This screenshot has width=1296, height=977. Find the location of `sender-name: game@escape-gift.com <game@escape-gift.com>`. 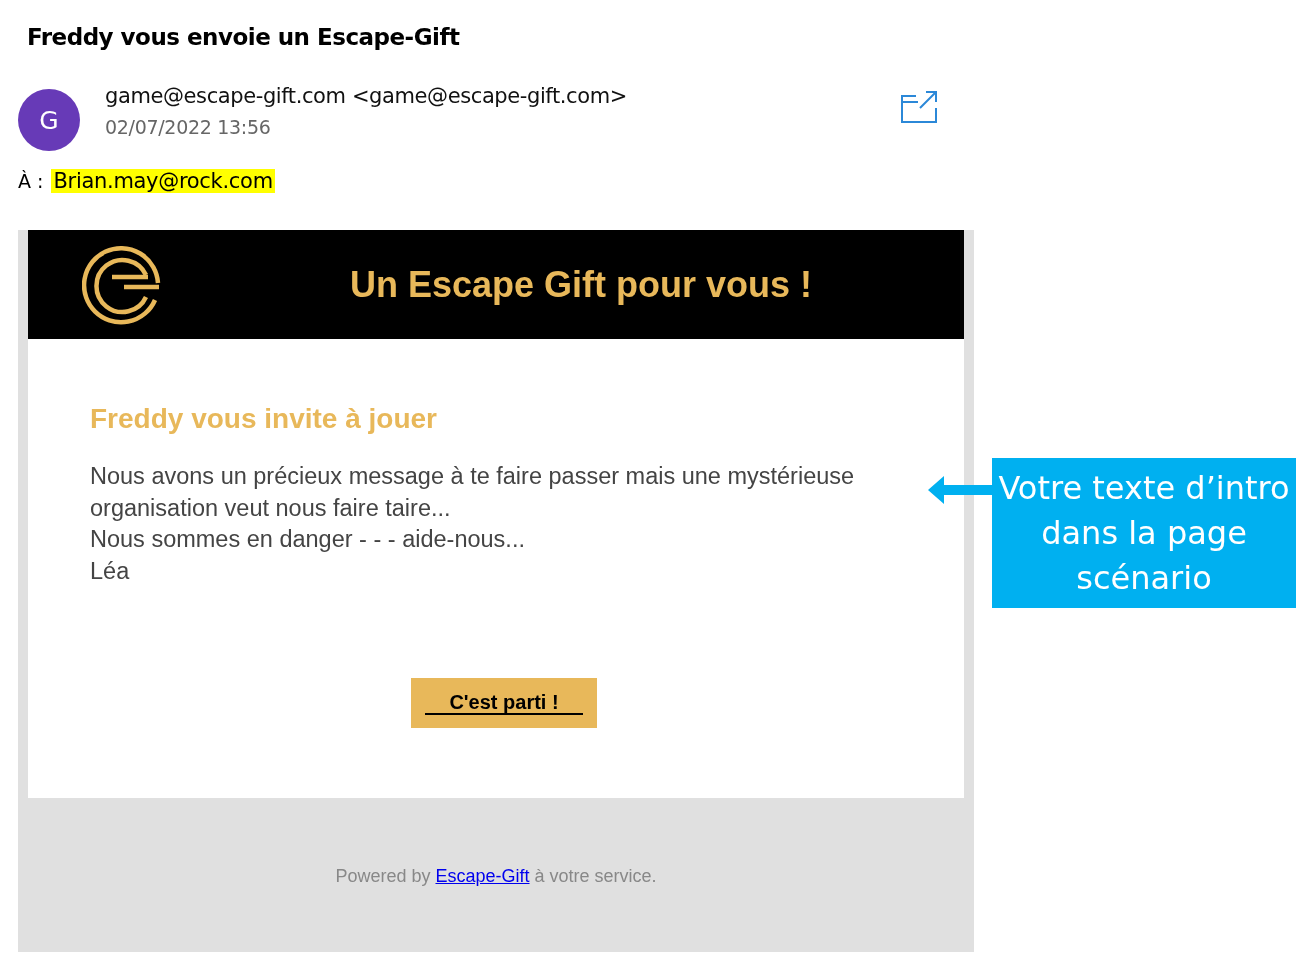

sender-name: game@escape-gift.com <game@escape-gift.com> is located at coordinates (366, 96).